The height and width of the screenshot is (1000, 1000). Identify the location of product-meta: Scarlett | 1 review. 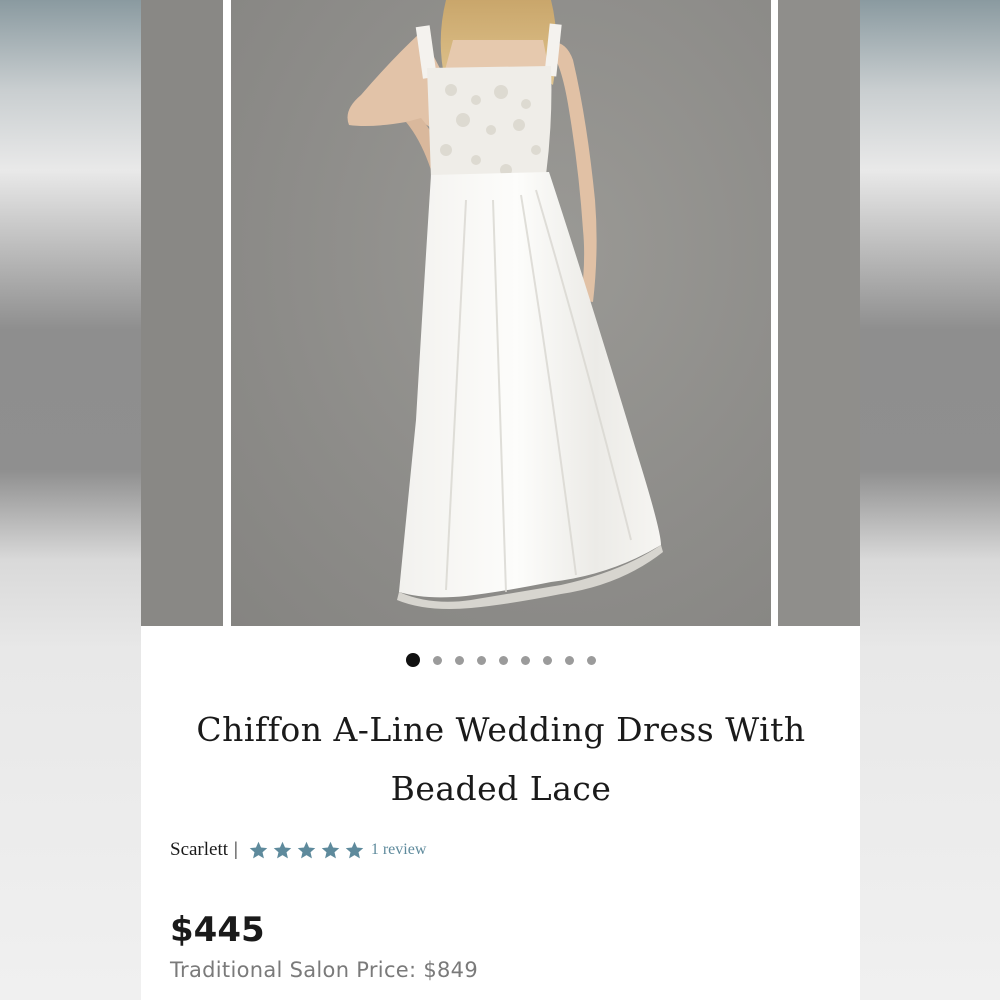
(298, 850).